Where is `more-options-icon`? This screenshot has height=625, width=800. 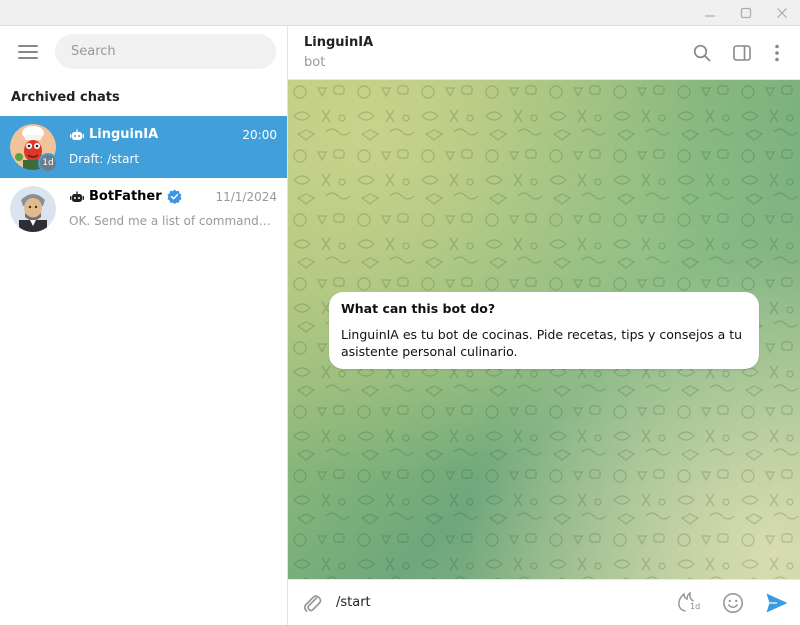 more-options-icon is located at coordinates (777, 53).